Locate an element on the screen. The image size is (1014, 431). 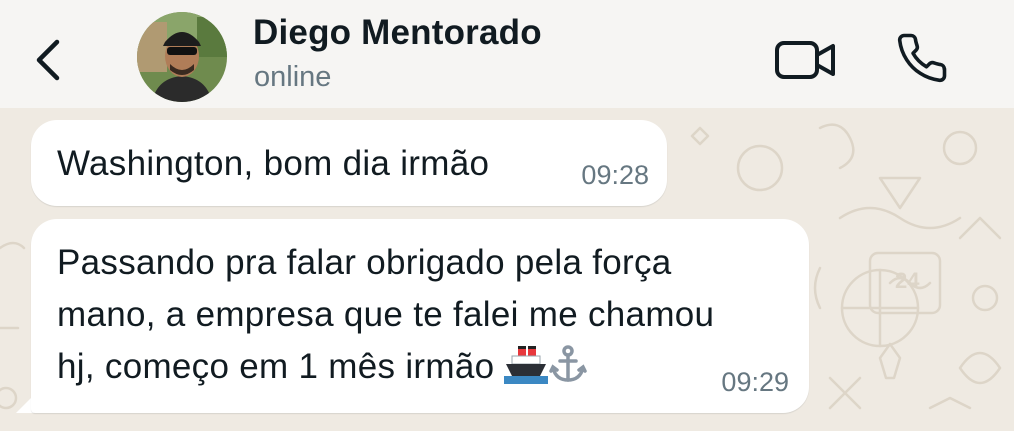
message-line: hj, começo em 1 mês irmão is located at coordinates (385, 370).